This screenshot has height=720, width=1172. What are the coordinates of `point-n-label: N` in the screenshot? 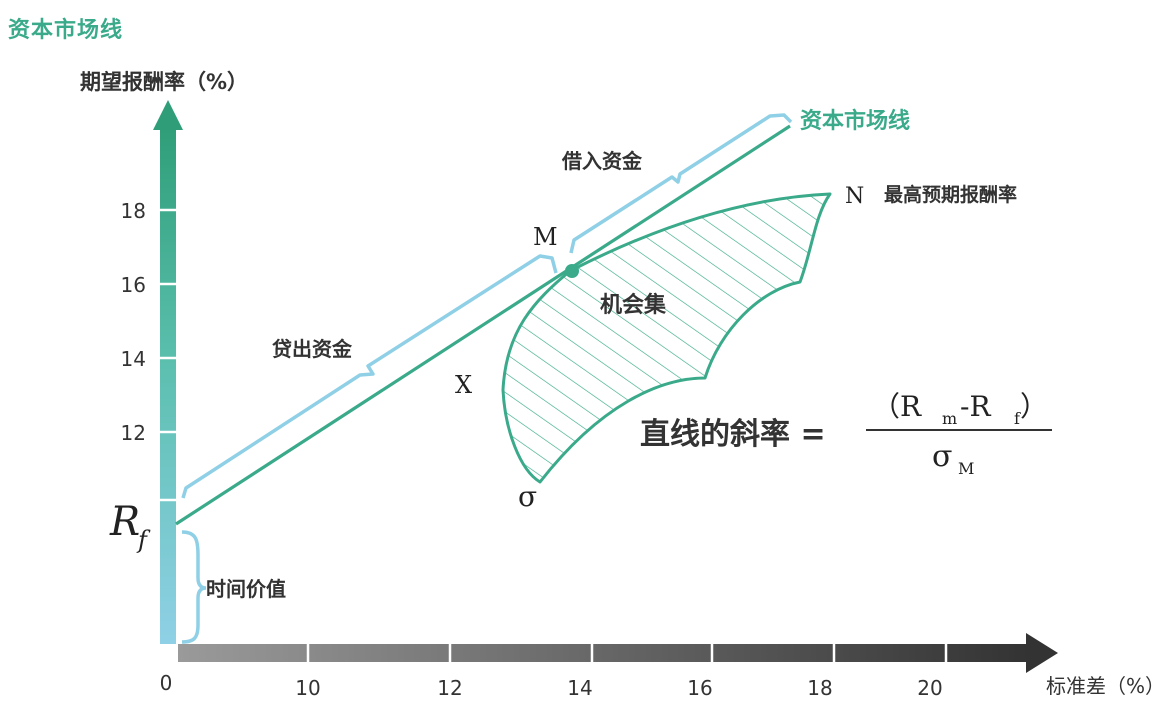 It's located at (854, 196).